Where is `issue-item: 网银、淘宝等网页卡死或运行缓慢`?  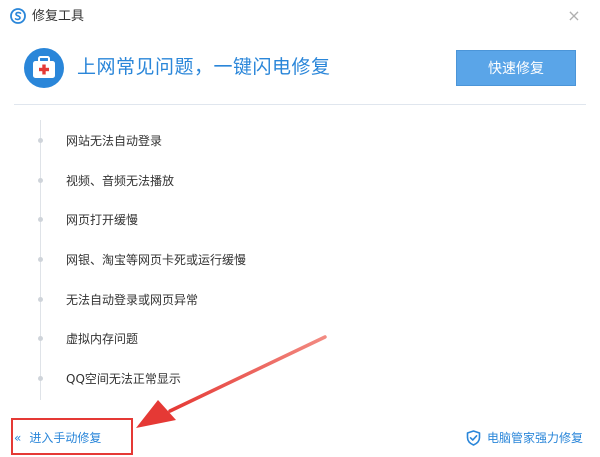 issue-item: 网银、淘宝等网页卡死或运行缓慢 is located at coordinates (156, 260).